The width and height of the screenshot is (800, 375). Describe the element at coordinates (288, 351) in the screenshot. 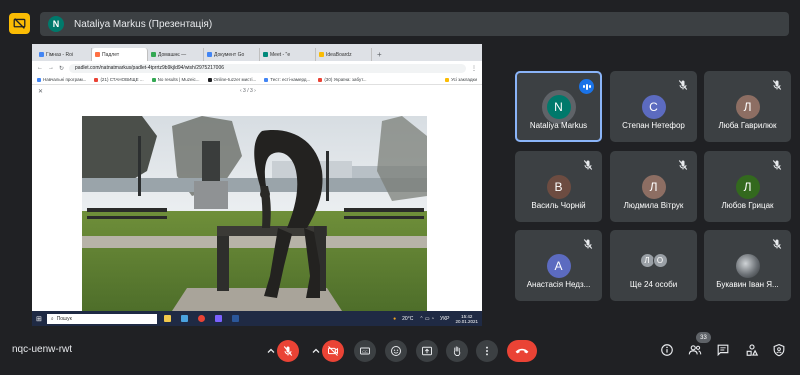

I see `mic-toggle-button` at that location.